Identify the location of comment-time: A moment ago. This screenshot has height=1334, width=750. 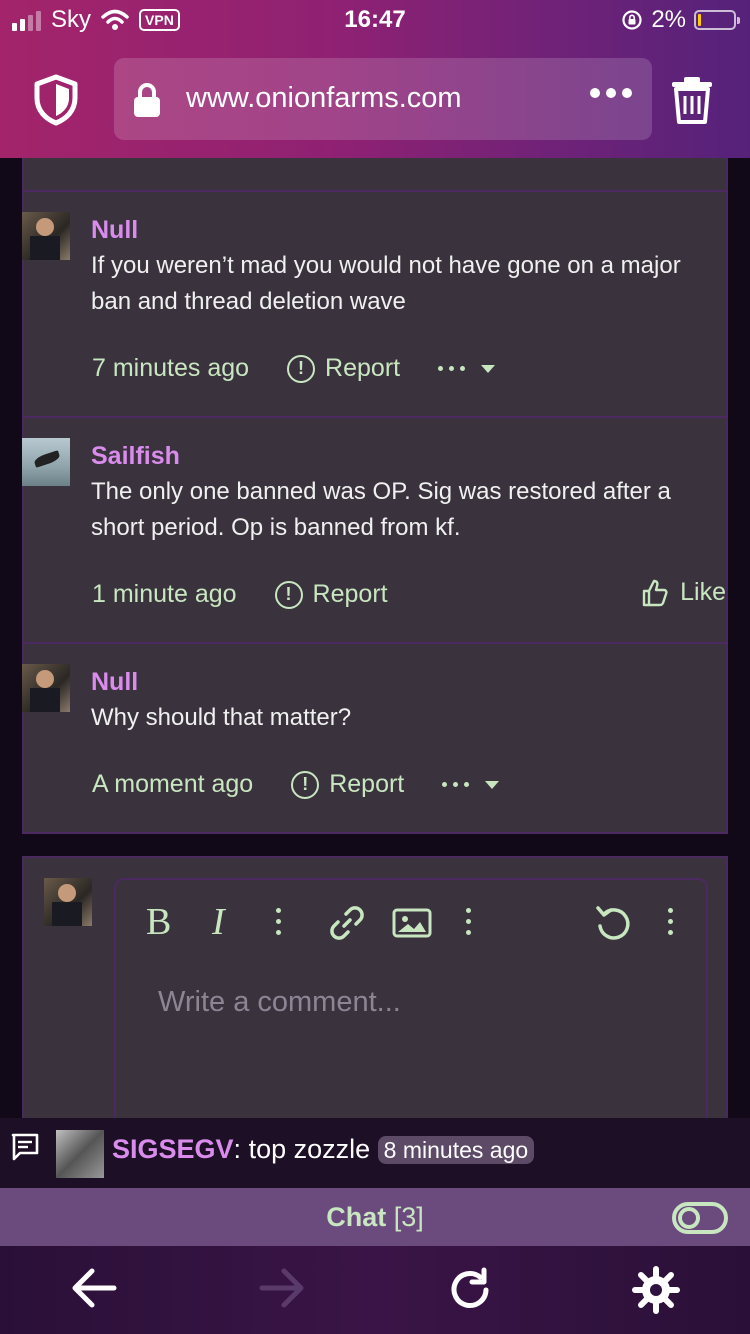
(172, 784).